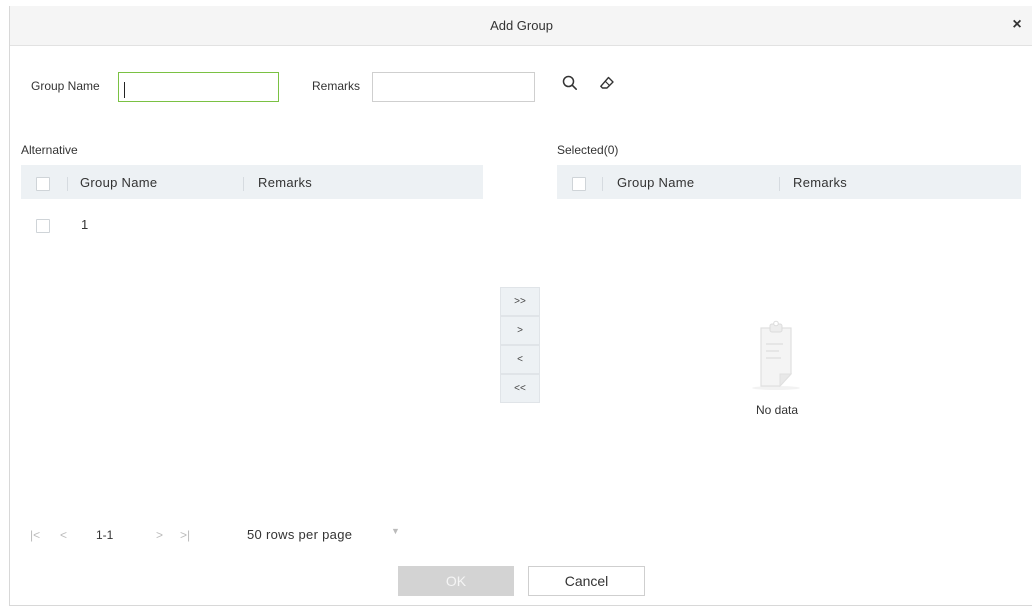  What do you see at coordinates (520, 359) in the screenshot?
I see `move-left-button: <` at bounding box center [520, 359].